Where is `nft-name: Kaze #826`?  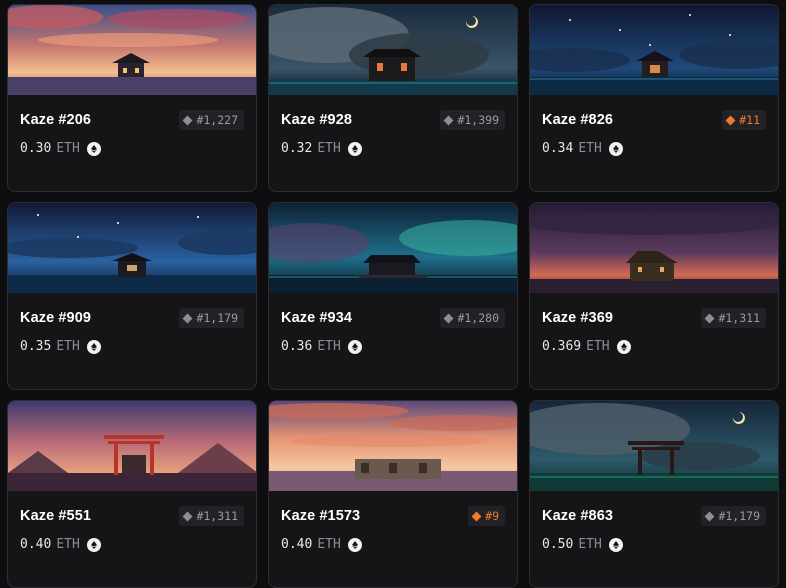 nft-name: Kaze #826 is located at coordinates (578, 120).